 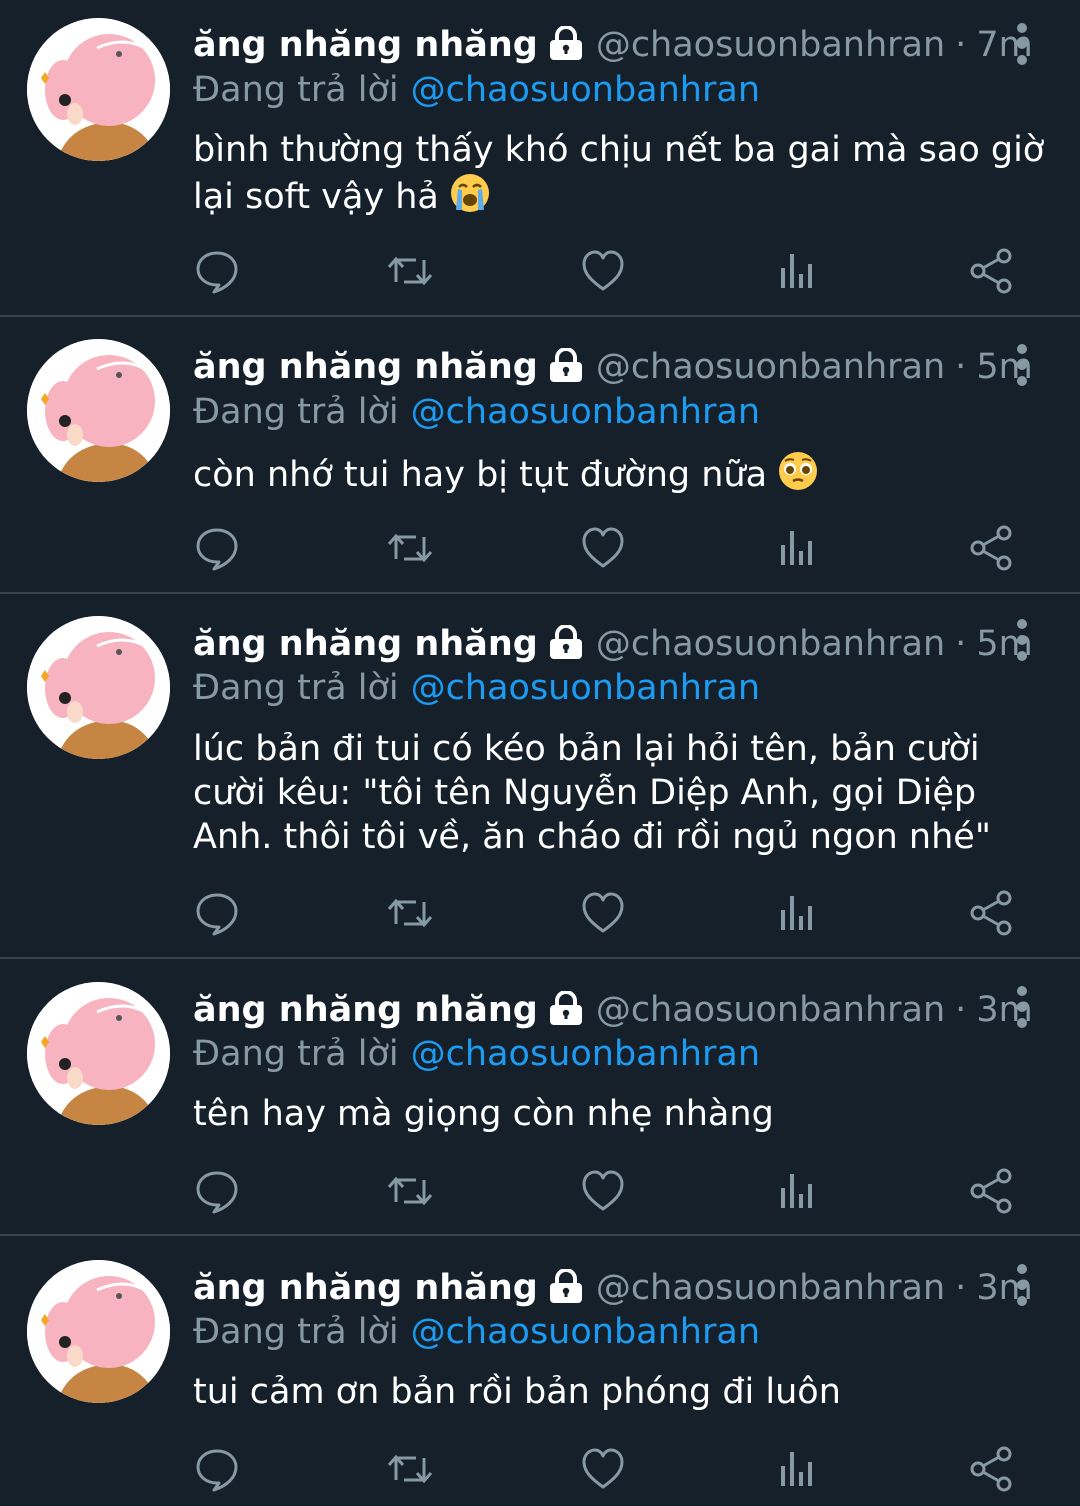 I want to click on tweet-header: ăng nhăng nhăng @chaosuonbanhran · 7m, so click(x=613, y=45).